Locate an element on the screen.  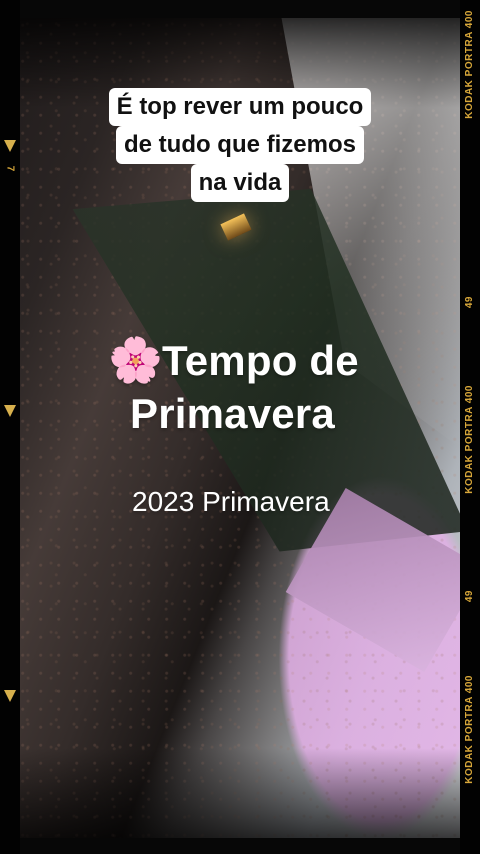
bottom-shadow is located at coordinates (240, 793).